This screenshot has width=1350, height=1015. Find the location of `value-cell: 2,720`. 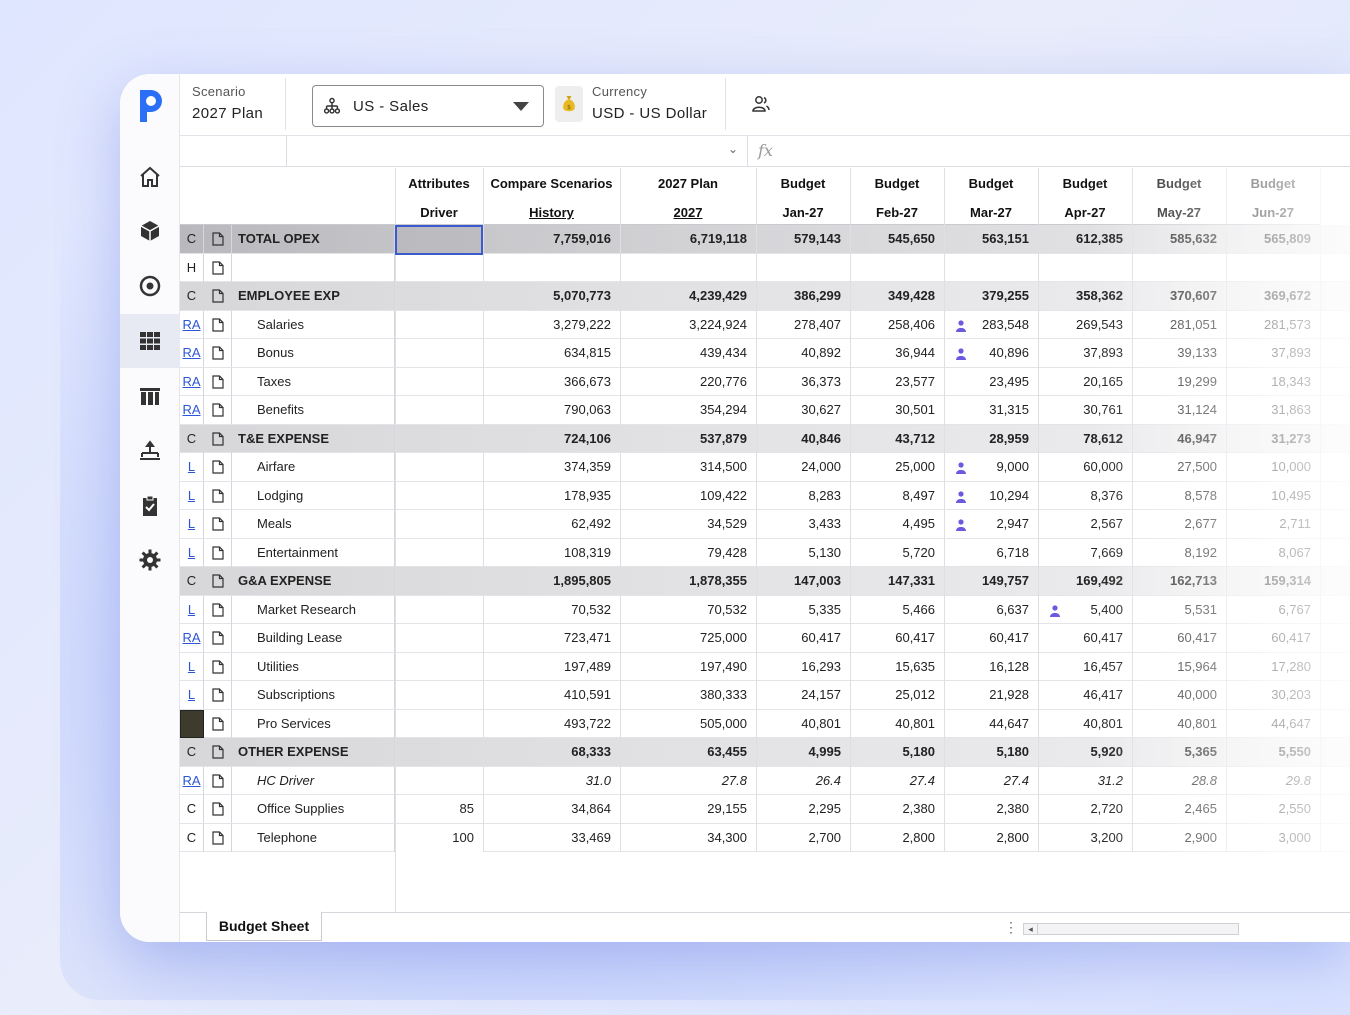

value-cell: 2,720 is located at coordinates (1085, 809).